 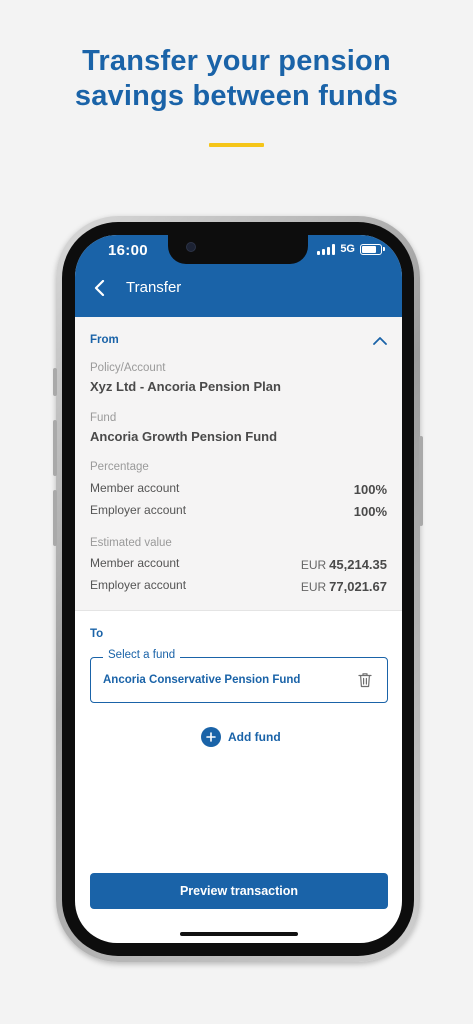 I want to click on chevron-left-icon, so click(x=99, y=288).